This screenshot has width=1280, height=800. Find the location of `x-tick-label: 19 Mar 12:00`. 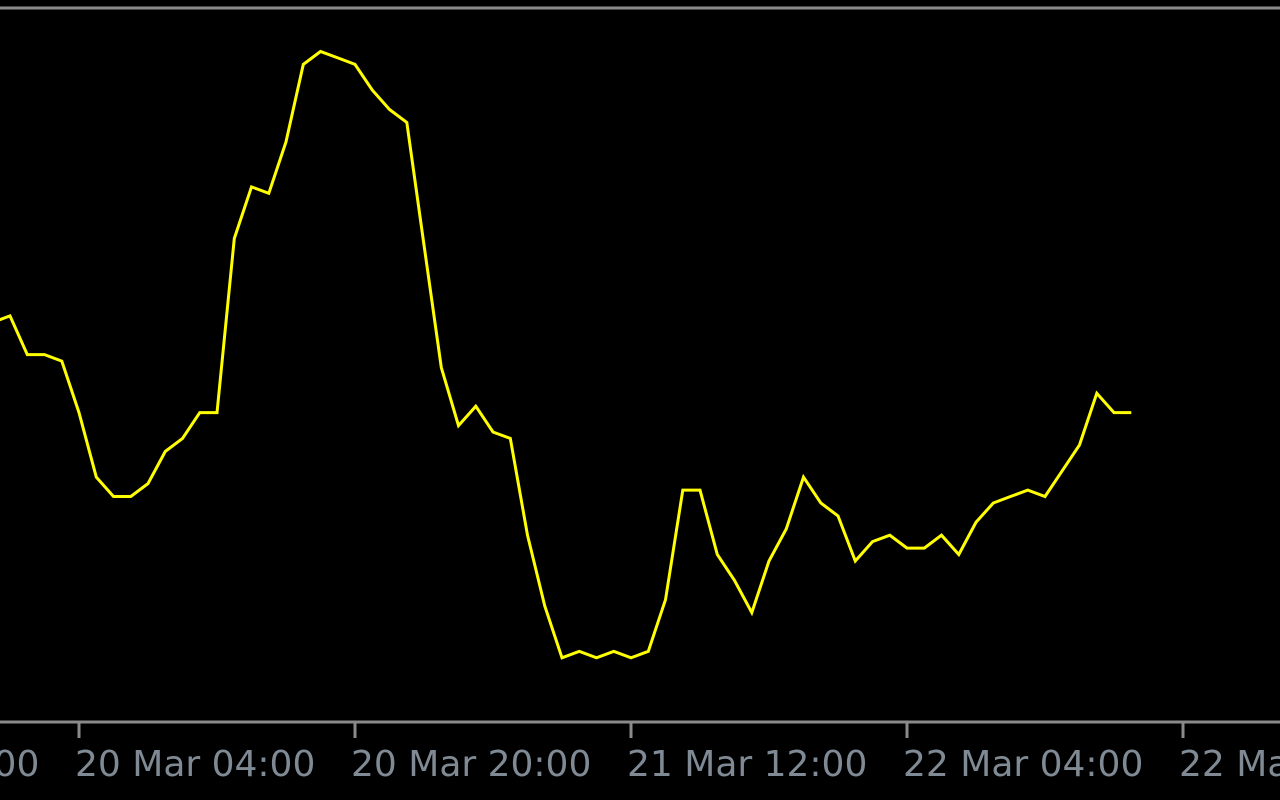

x-tick-label: 19 Mar 12:00 is located at coordinates (19, 764).